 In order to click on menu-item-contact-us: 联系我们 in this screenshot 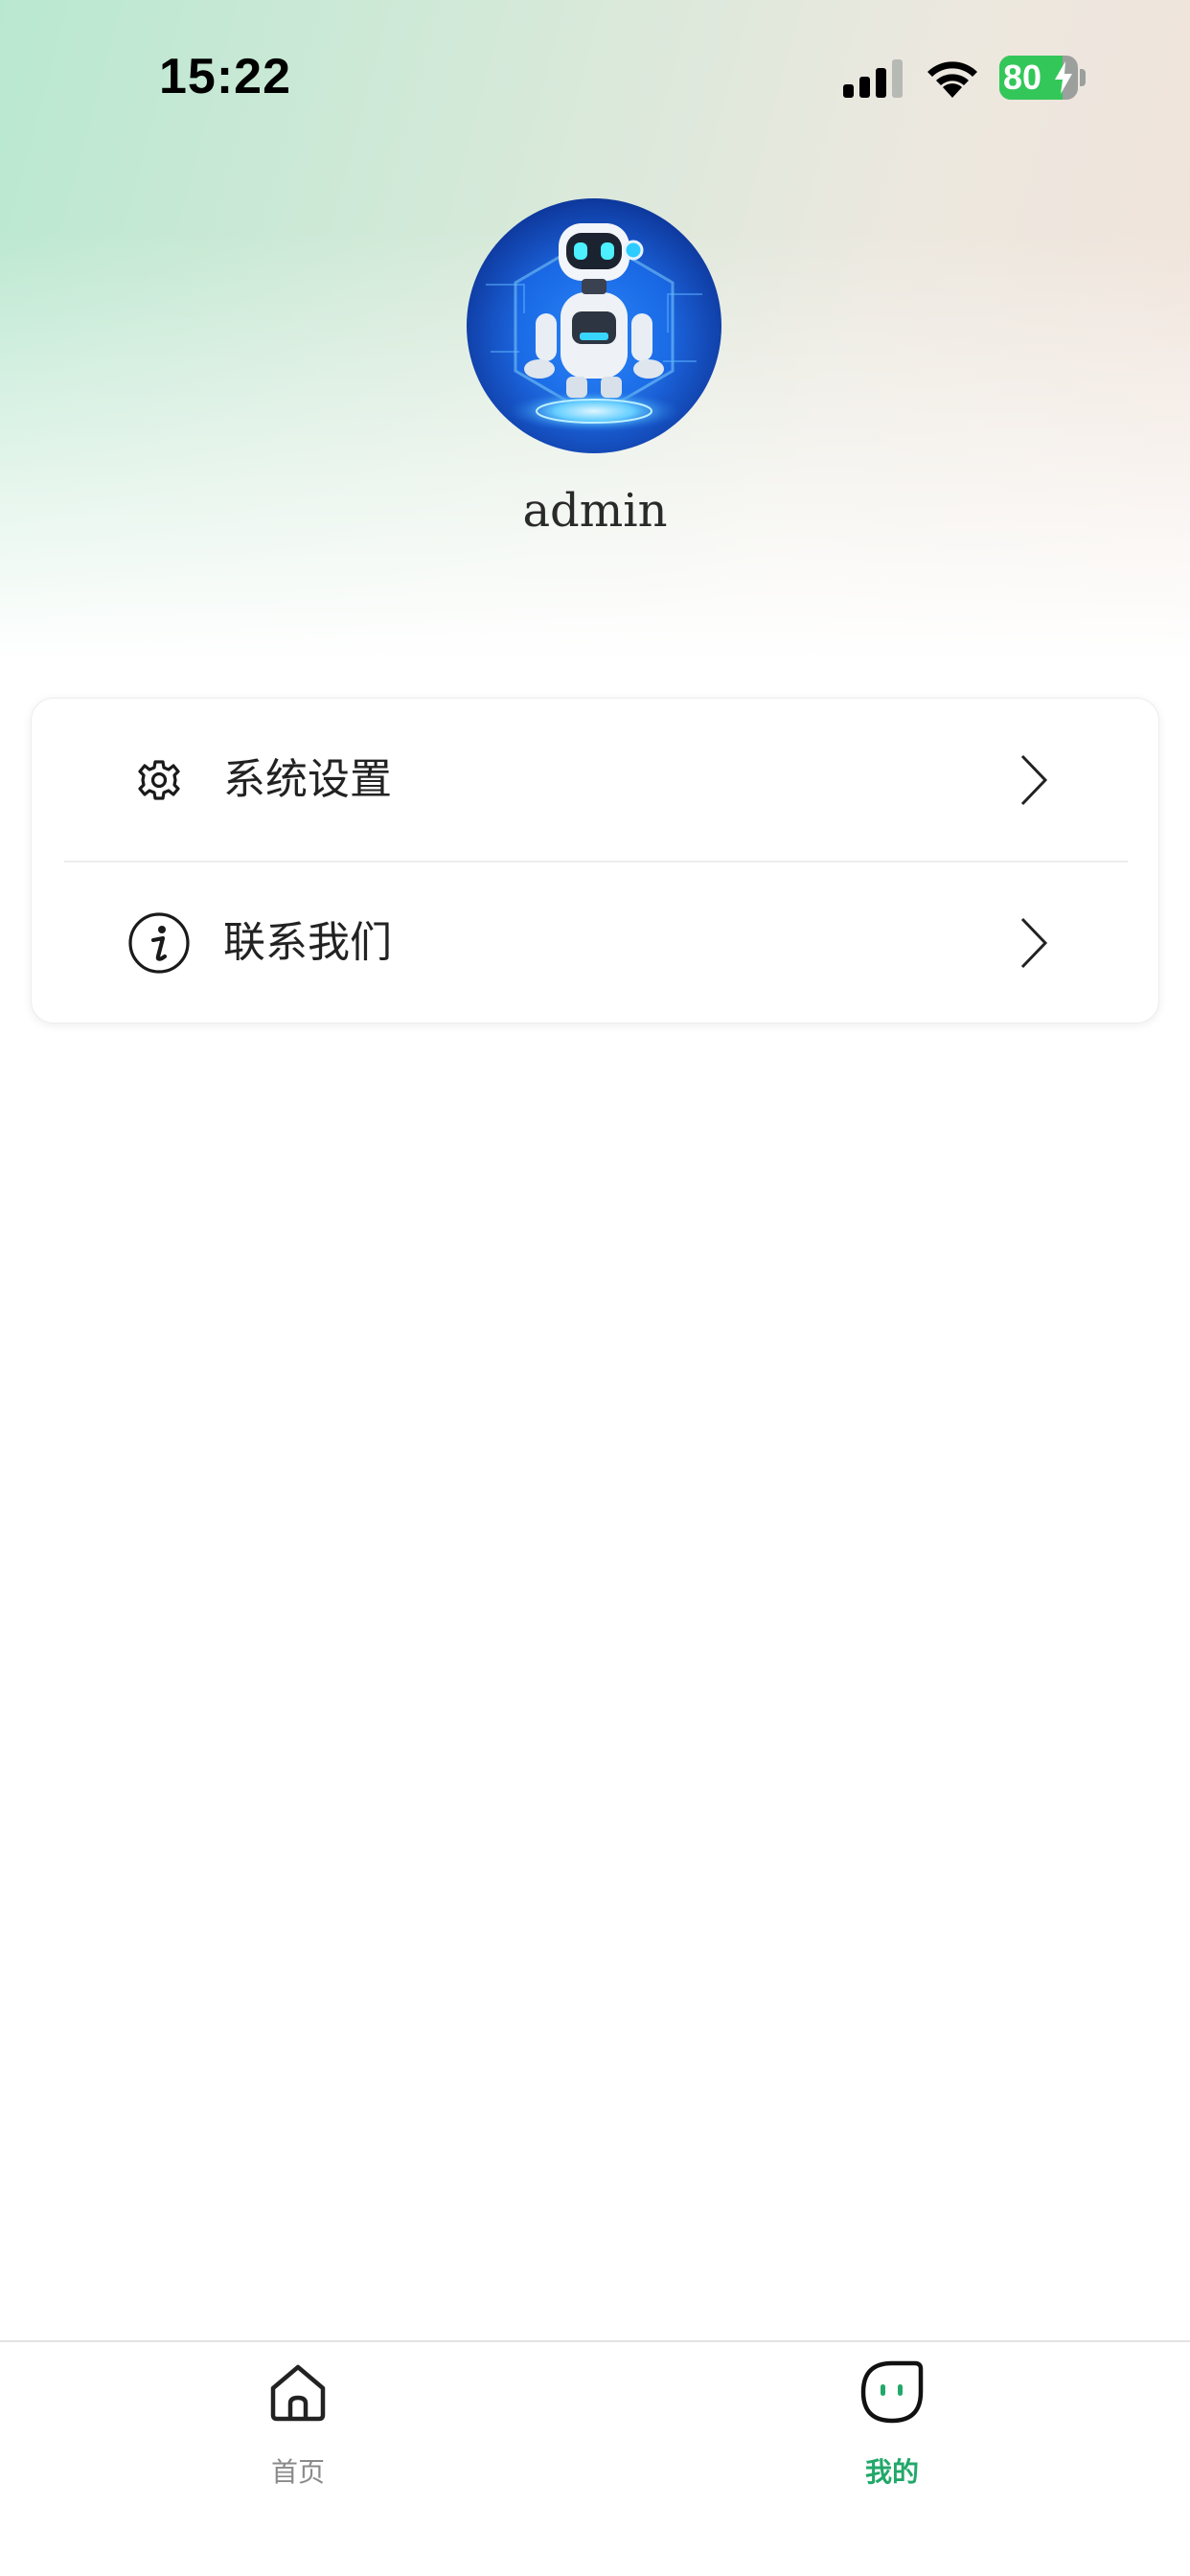, I will do `click(596, 943)`.